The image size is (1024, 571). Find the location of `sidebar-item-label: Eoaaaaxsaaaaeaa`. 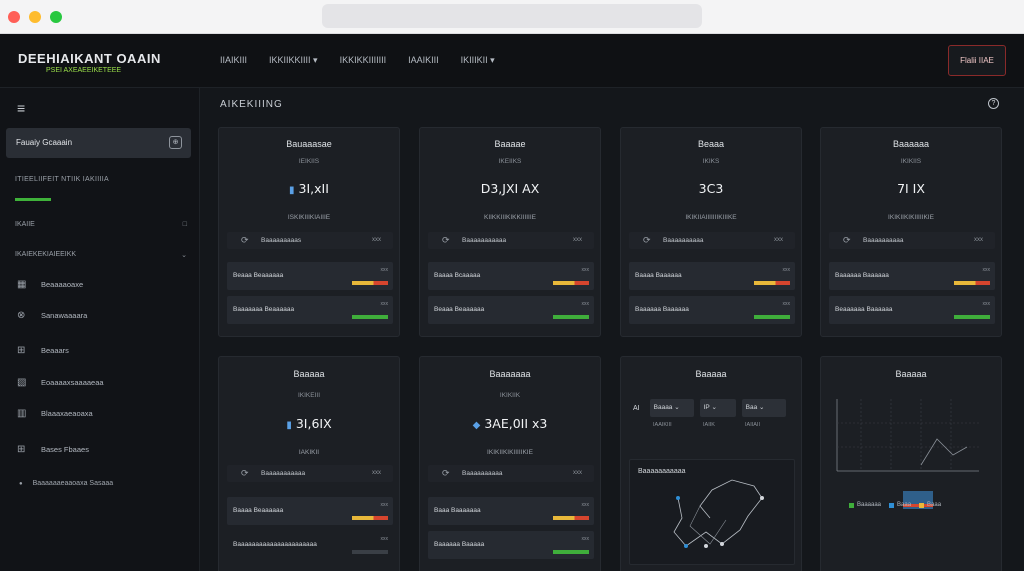

sidebar-item-label: Eoaaaaxsaaaaeaa is located at coordinates (72, 382).